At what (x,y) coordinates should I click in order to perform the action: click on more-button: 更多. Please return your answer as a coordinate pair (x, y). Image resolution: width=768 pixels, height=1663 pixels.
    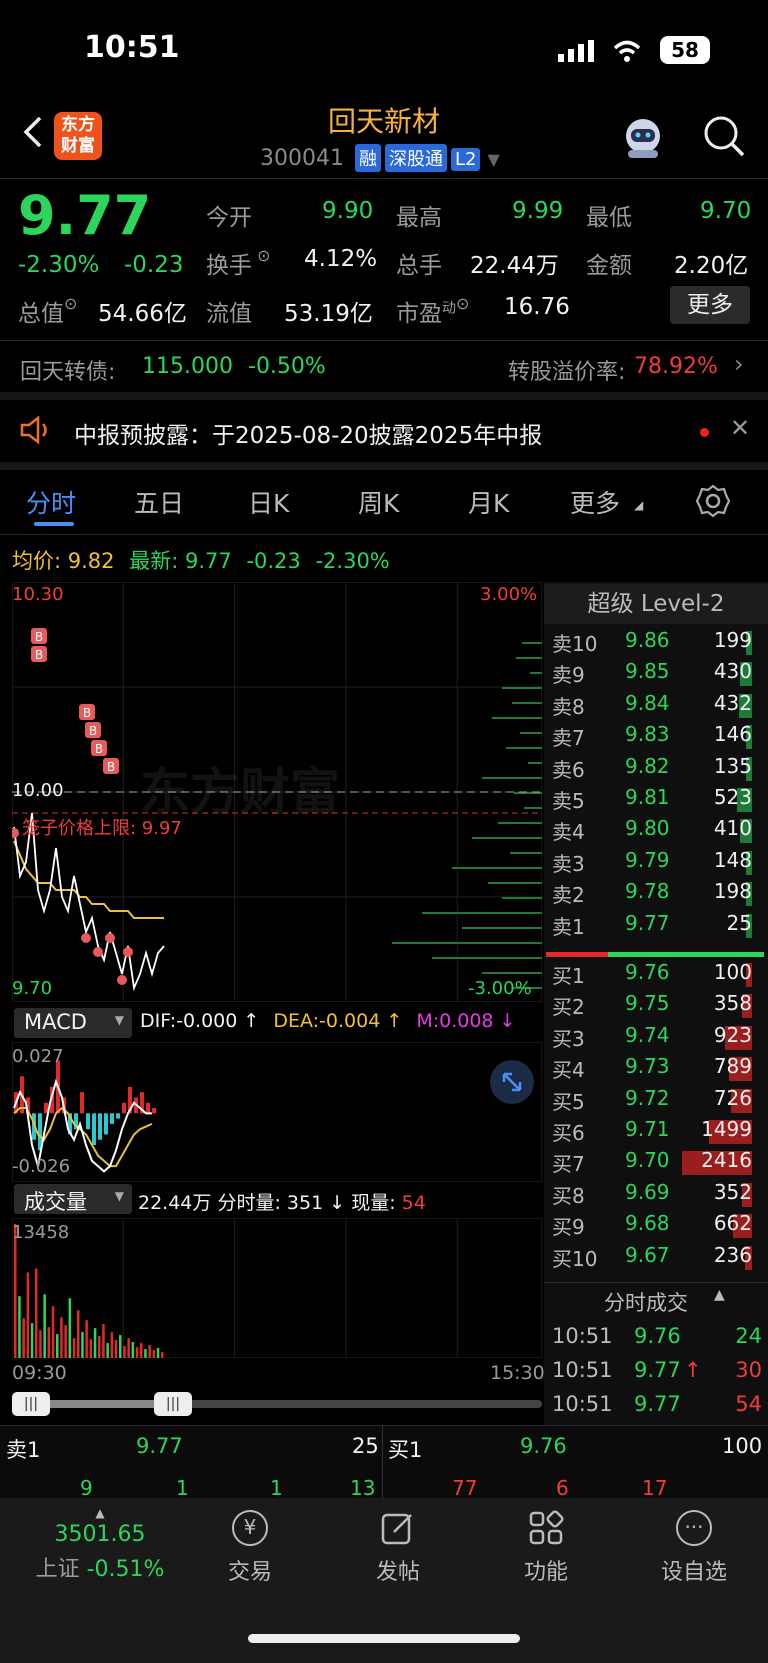
    Looking at the image, I should click on (710, 305).